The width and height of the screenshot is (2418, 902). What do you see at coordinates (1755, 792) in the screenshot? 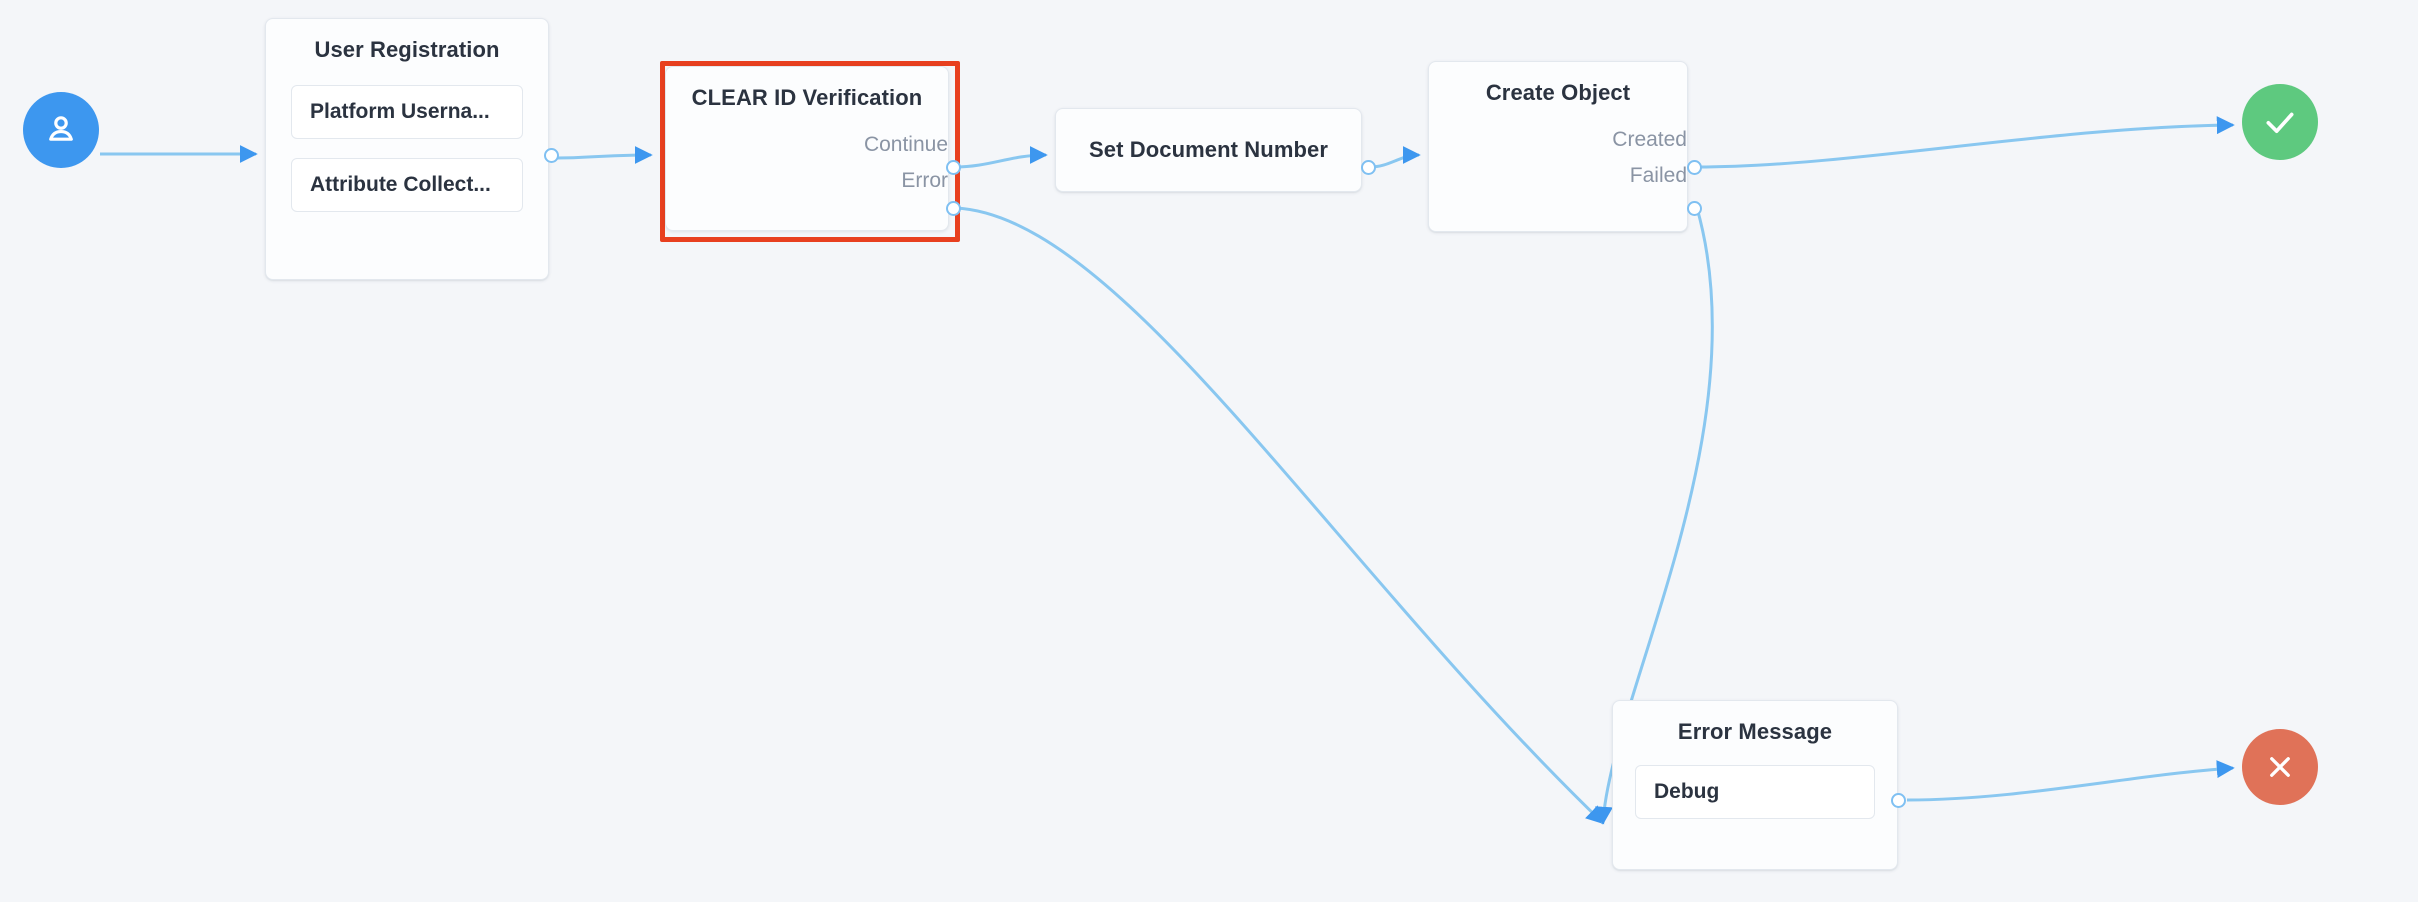
I see `field-debug: Debug` at bounding box center [1755, 792].